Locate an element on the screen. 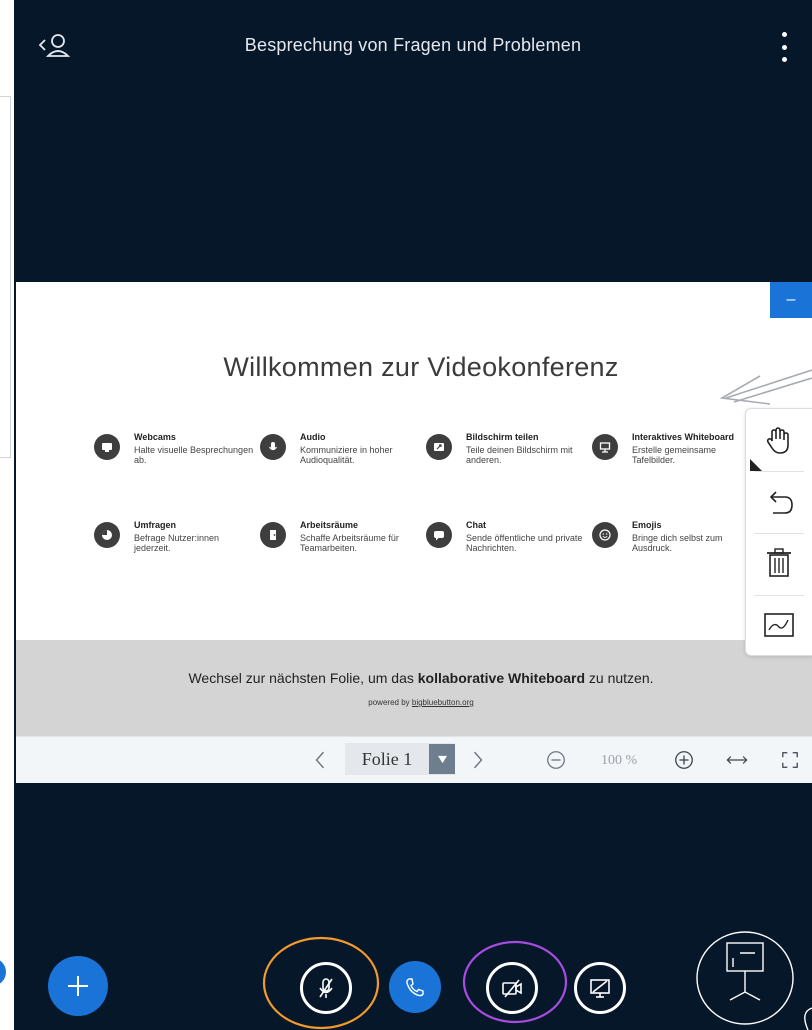  emoji-icon is located at coordinates (605, 535).